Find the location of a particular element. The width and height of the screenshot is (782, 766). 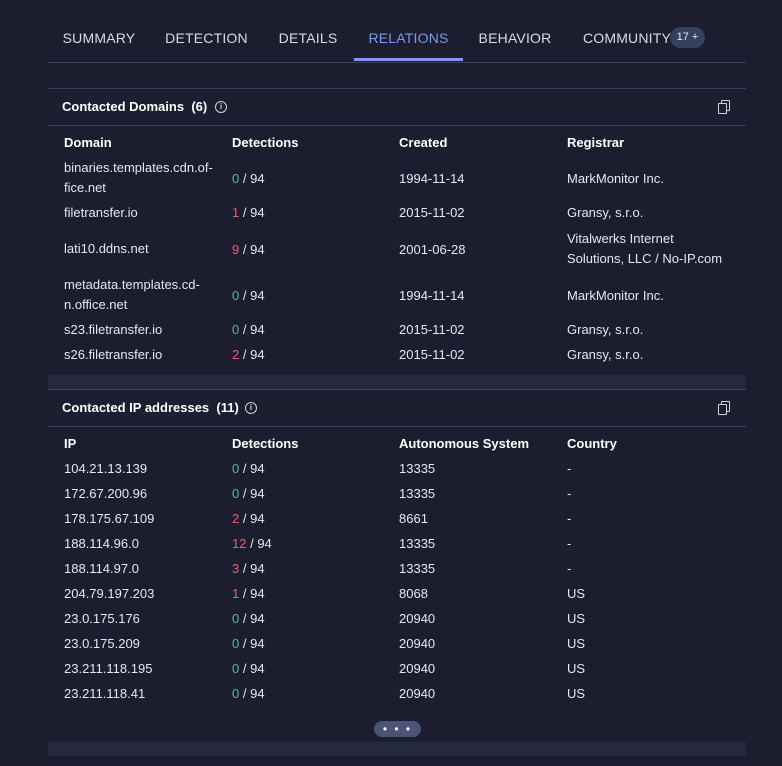

domain-link: lati10.ddns.net is located at coordinates (106, 248).